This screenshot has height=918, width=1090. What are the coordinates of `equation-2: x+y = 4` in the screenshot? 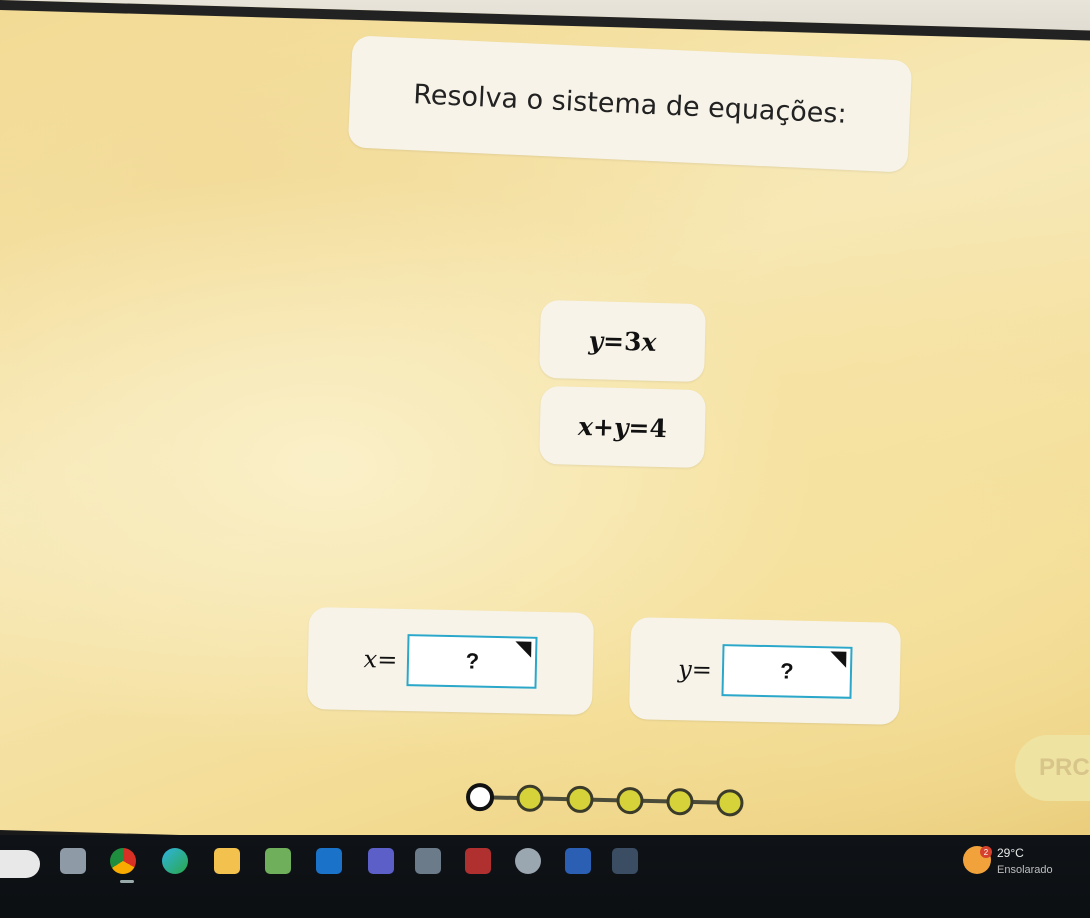 It's located at (622, 427).